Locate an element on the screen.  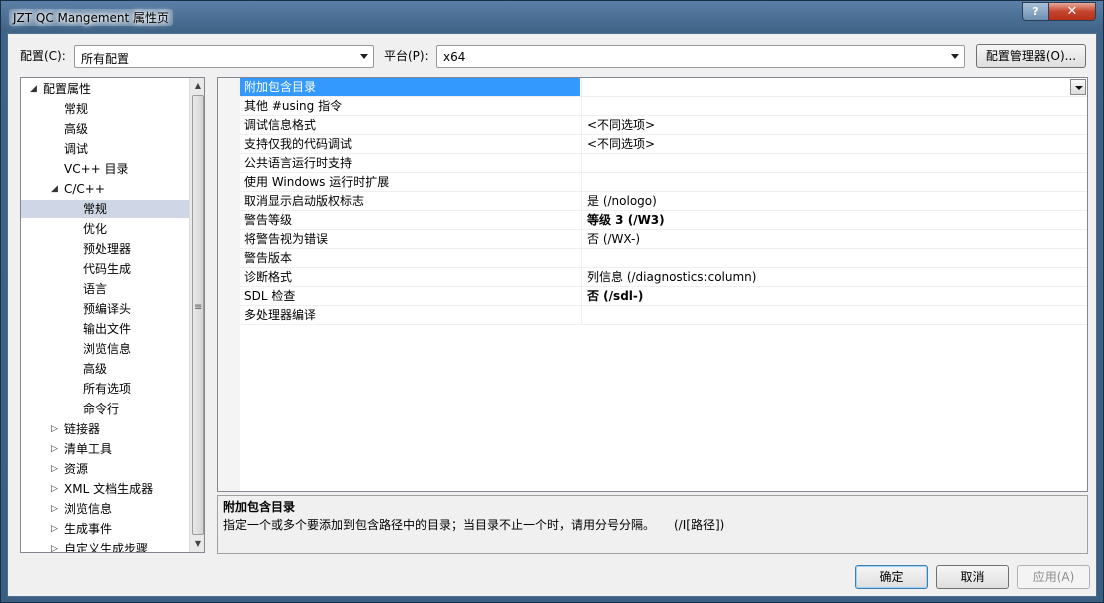
tree-item: ▷ 资源 is located at coordinates (105, 469).